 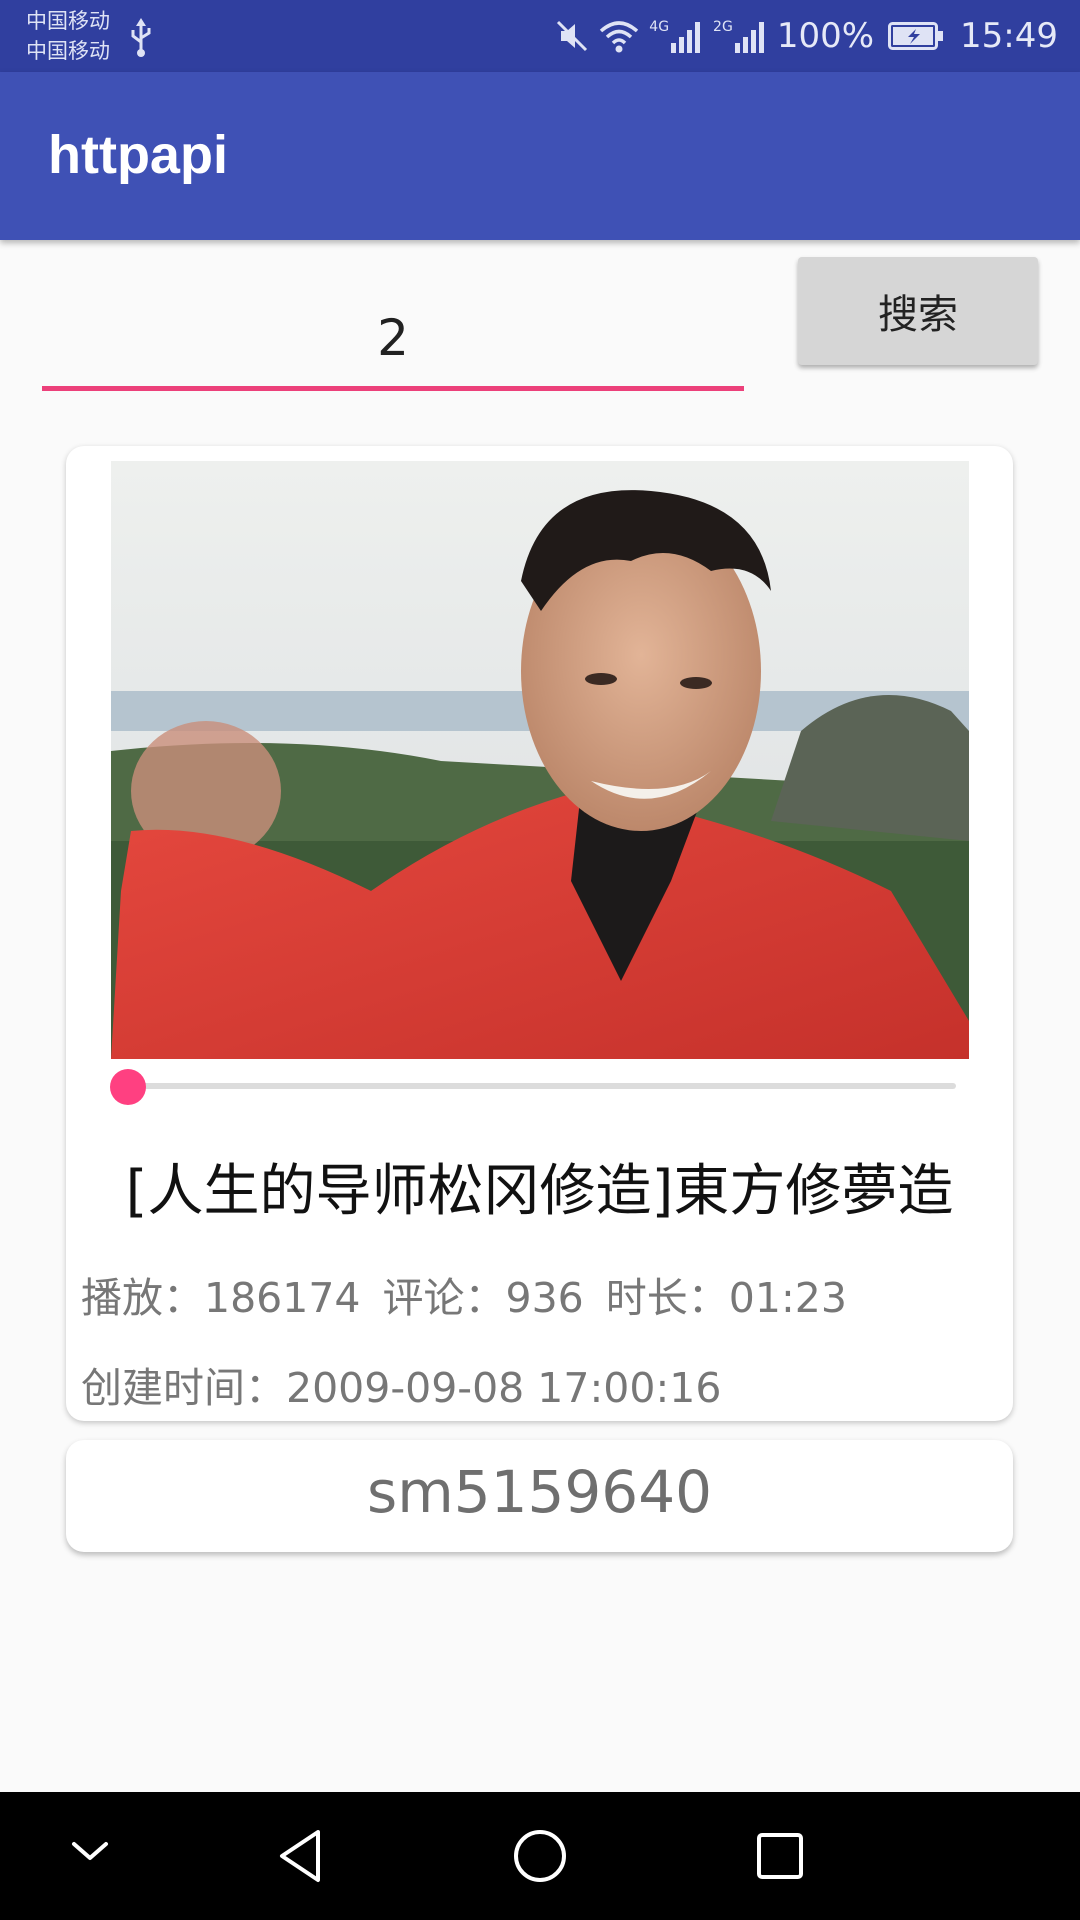 What do you see at coordinates (659, 27) in the screenshot?
I see `signal-1-label: 4G` at bounding box center [659, 27].